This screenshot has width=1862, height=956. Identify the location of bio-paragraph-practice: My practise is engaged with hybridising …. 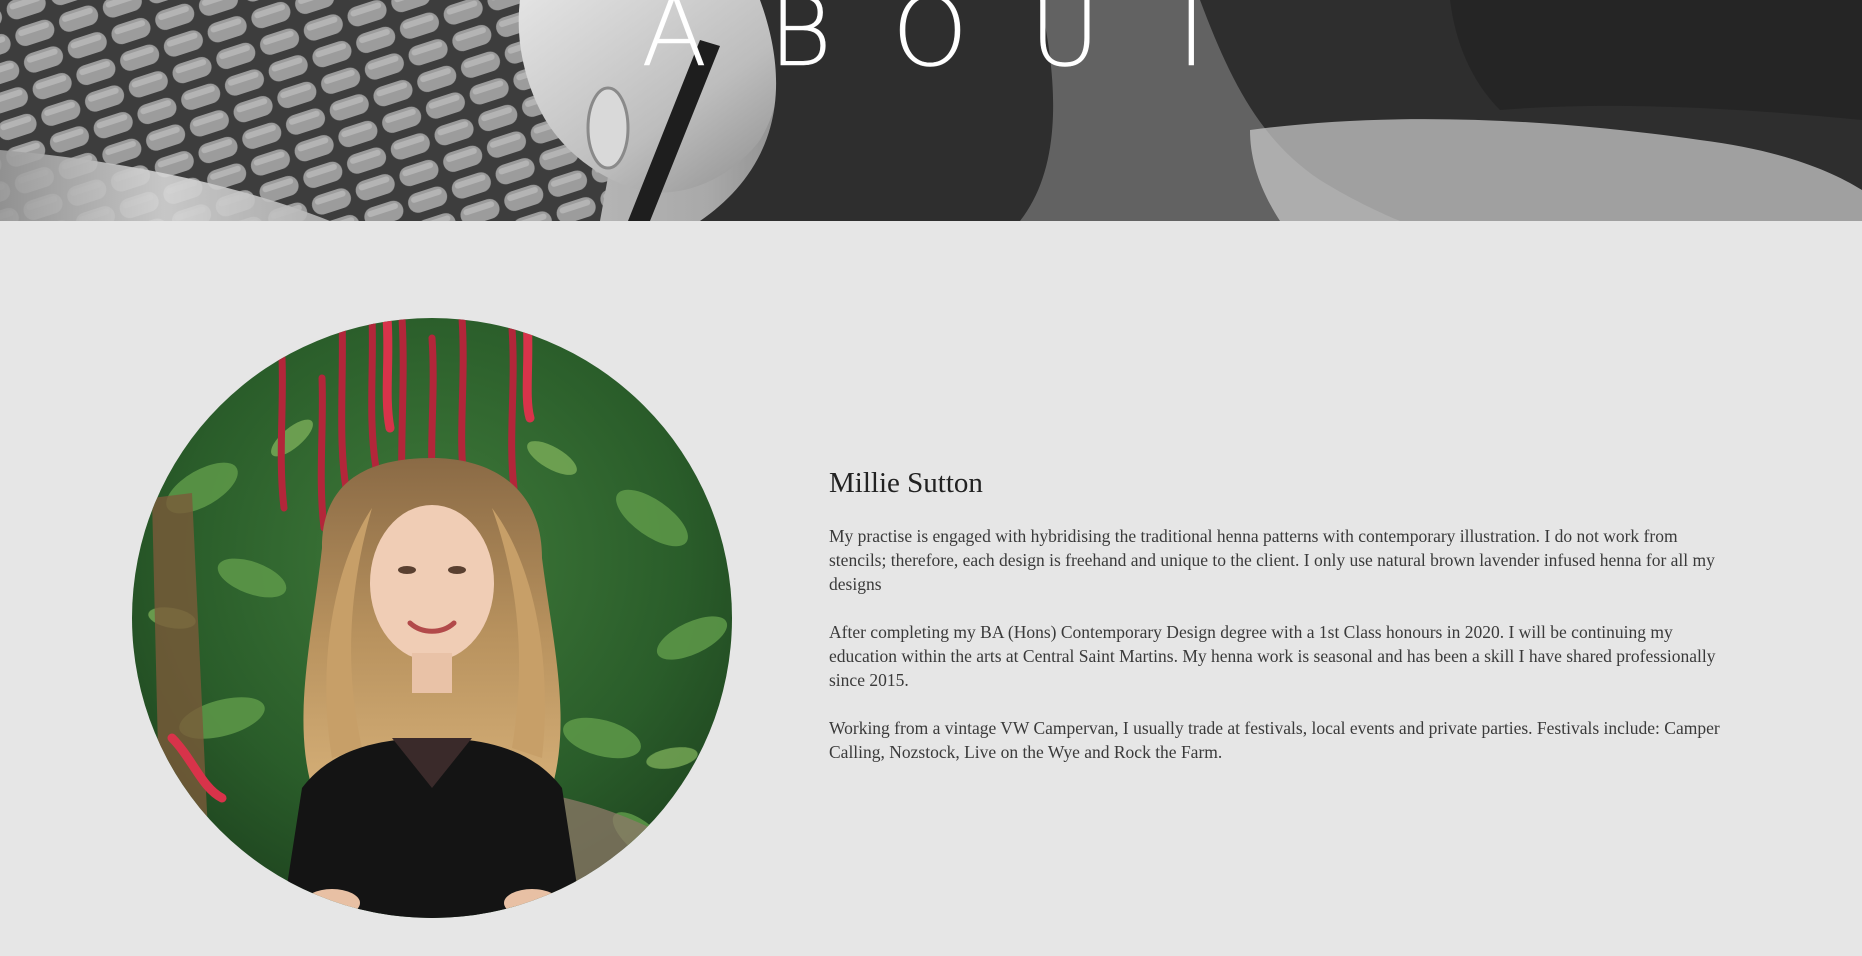
(1272, 560).